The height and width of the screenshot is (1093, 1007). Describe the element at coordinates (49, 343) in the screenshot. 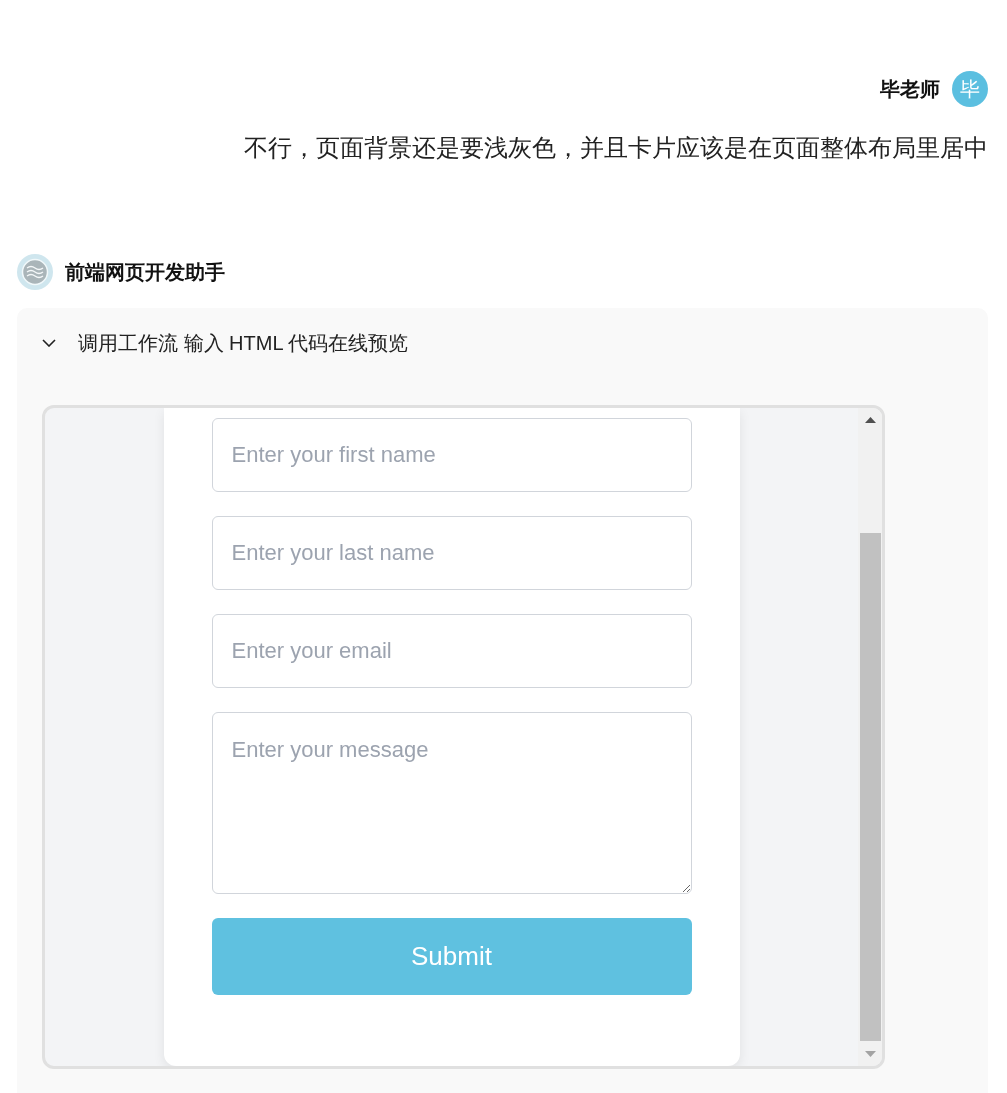

I see `chevron-down-icon` at that location.